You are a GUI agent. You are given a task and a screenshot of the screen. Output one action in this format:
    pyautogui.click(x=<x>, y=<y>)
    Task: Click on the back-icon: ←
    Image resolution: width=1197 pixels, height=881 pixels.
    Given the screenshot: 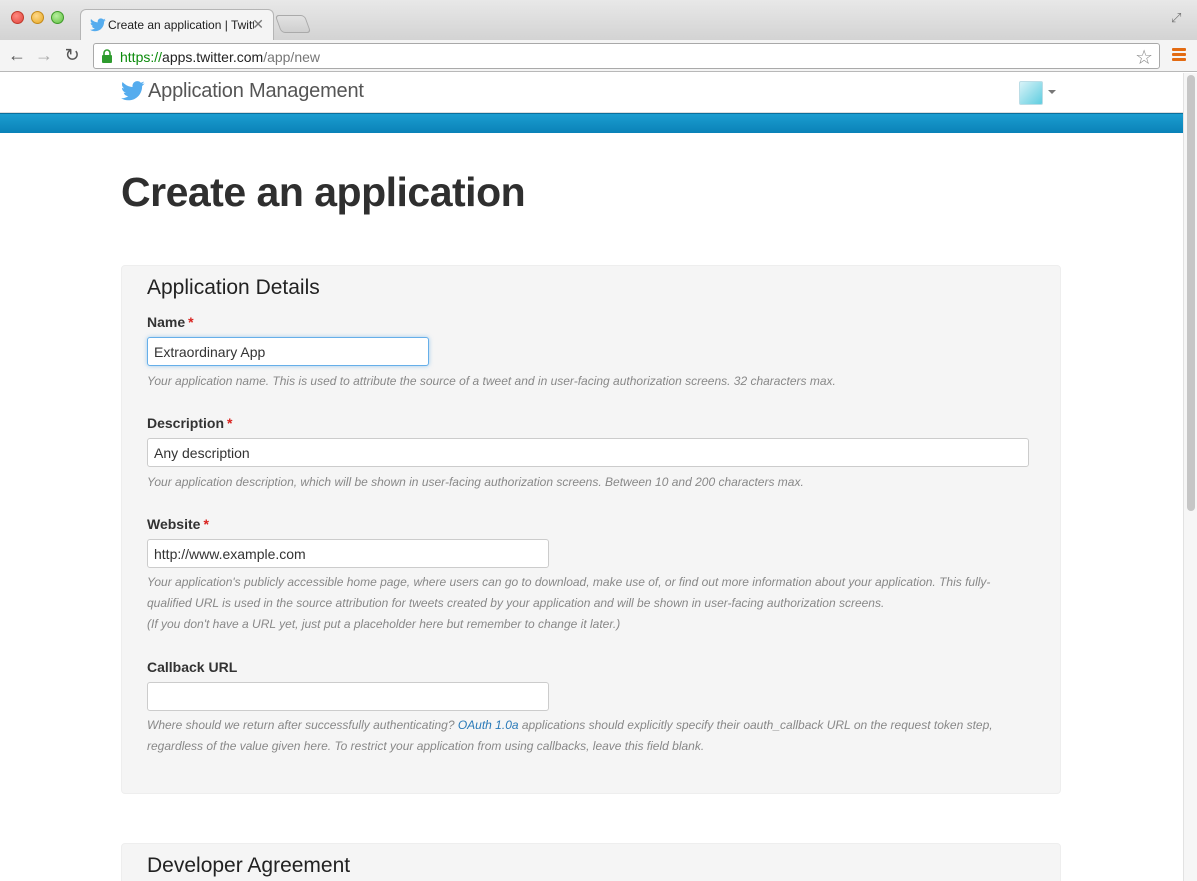 What is the action you would take?
    pyautogui.click(x=17, y=55)
    